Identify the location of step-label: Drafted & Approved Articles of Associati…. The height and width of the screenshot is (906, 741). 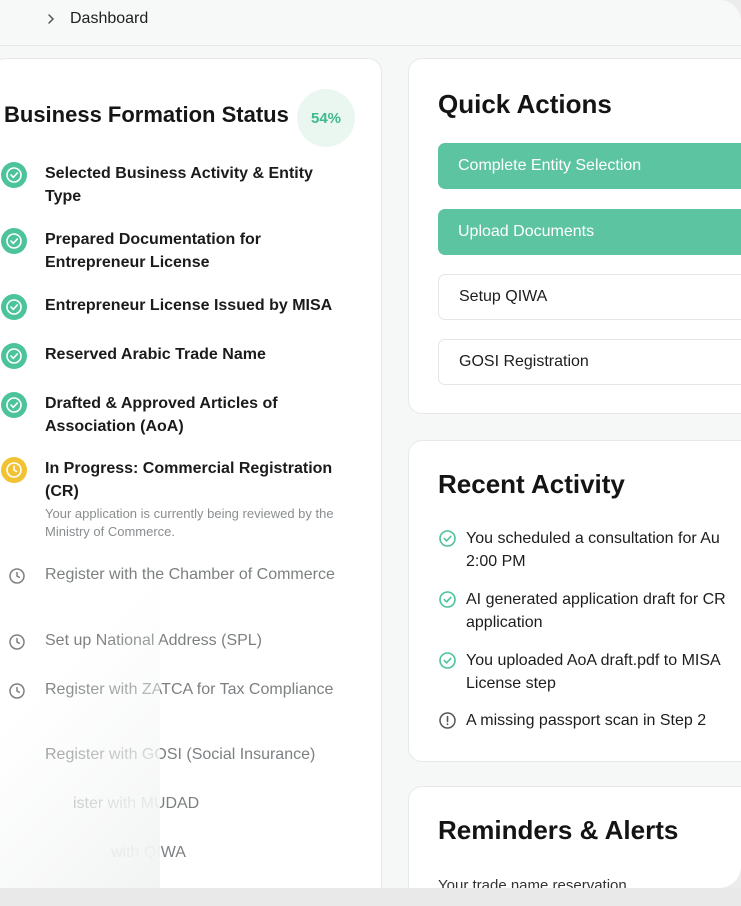
(161, 415).